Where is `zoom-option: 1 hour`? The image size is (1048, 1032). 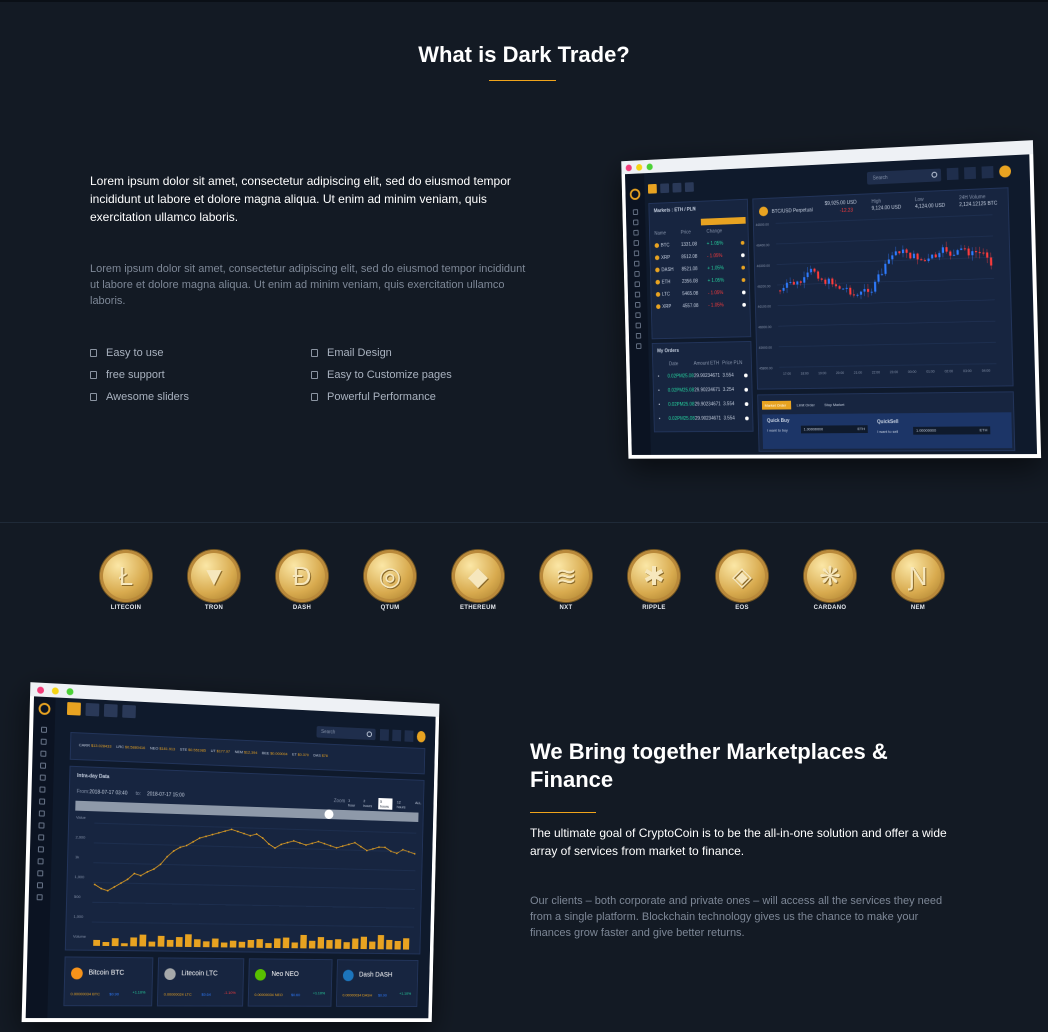
zoom-option: 1 hour is located at coordinates (352, 803).